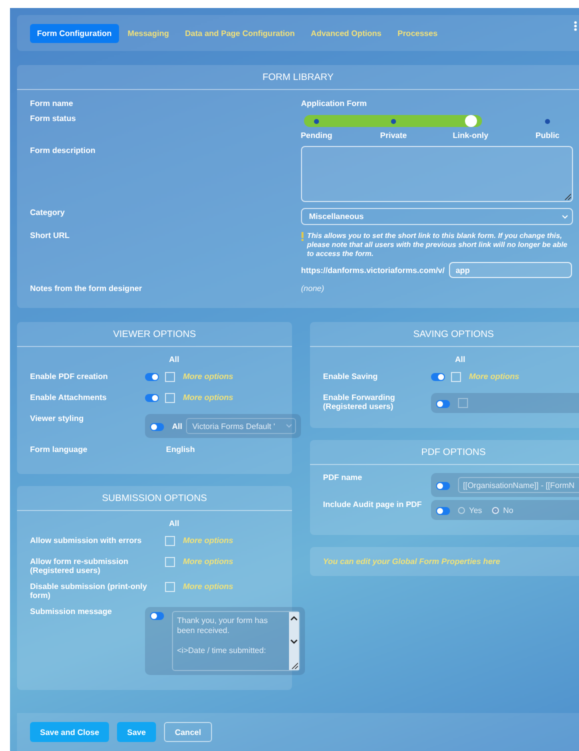 This screenshot has width=579, height=751. What do you see at coordinates (351, 376) in the screenshot?
I see `option-label: Enable Saving` at bounding box center [351, 376].